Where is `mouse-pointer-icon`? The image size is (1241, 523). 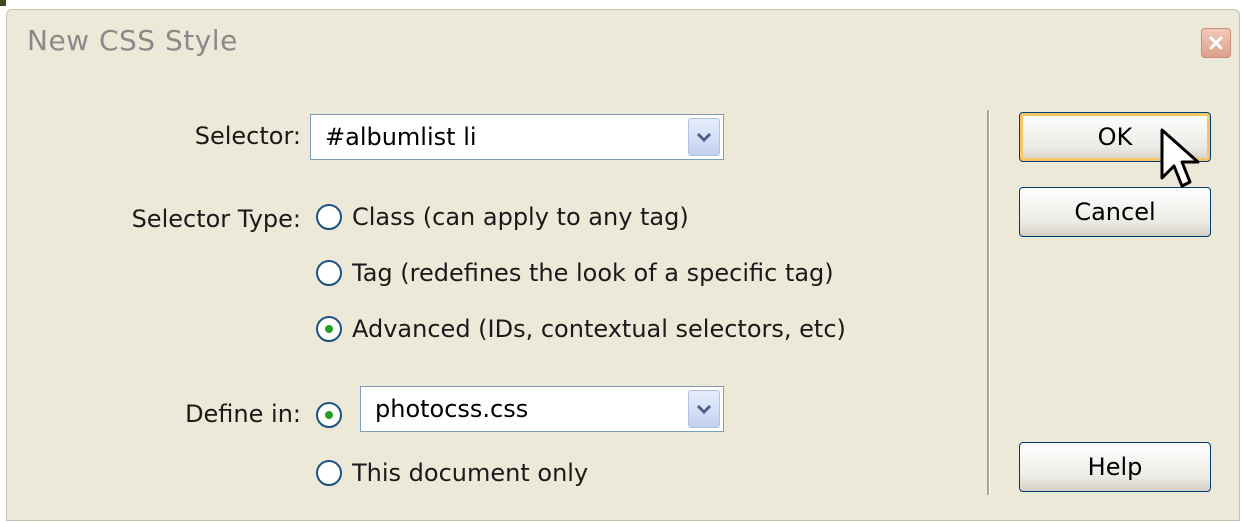
mouse-pointer-icon is located at coordinates (1180, 158).